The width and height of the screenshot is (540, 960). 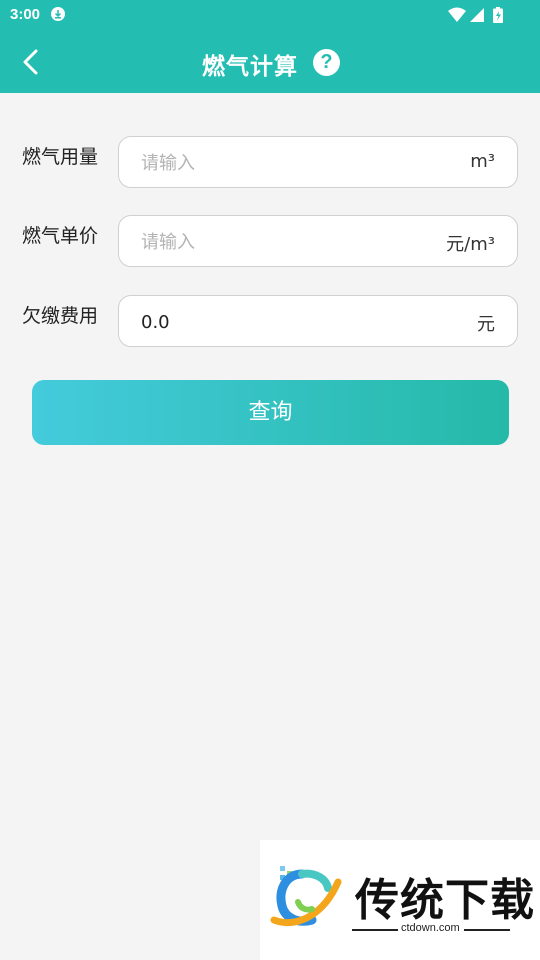 What do you see at coordinates (270, 412) in the screenshot?
I see `query-button: 查询` at bounding box center [270, 412].